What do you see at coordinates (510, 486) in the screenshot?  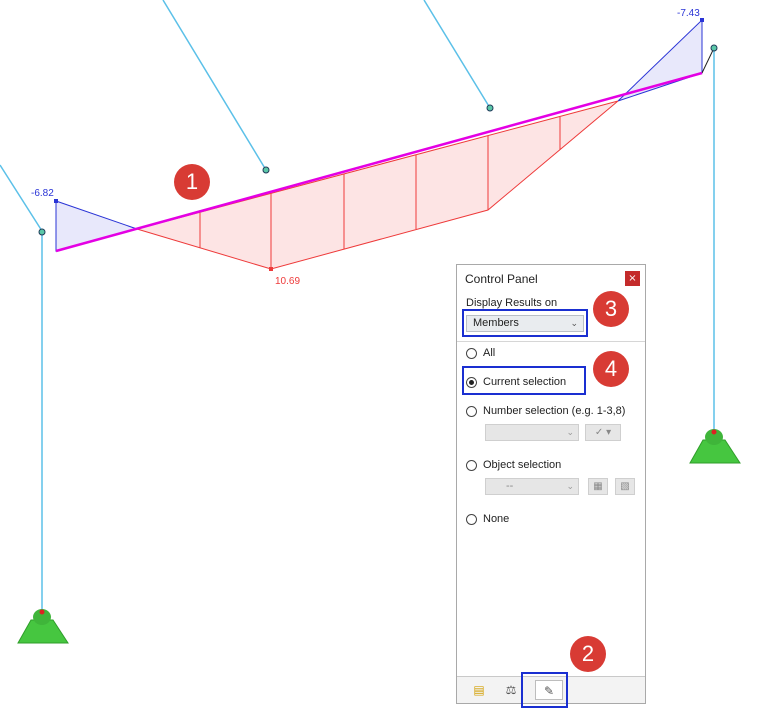 I see `object-selection-value: --` at bounding box center [510, 486].